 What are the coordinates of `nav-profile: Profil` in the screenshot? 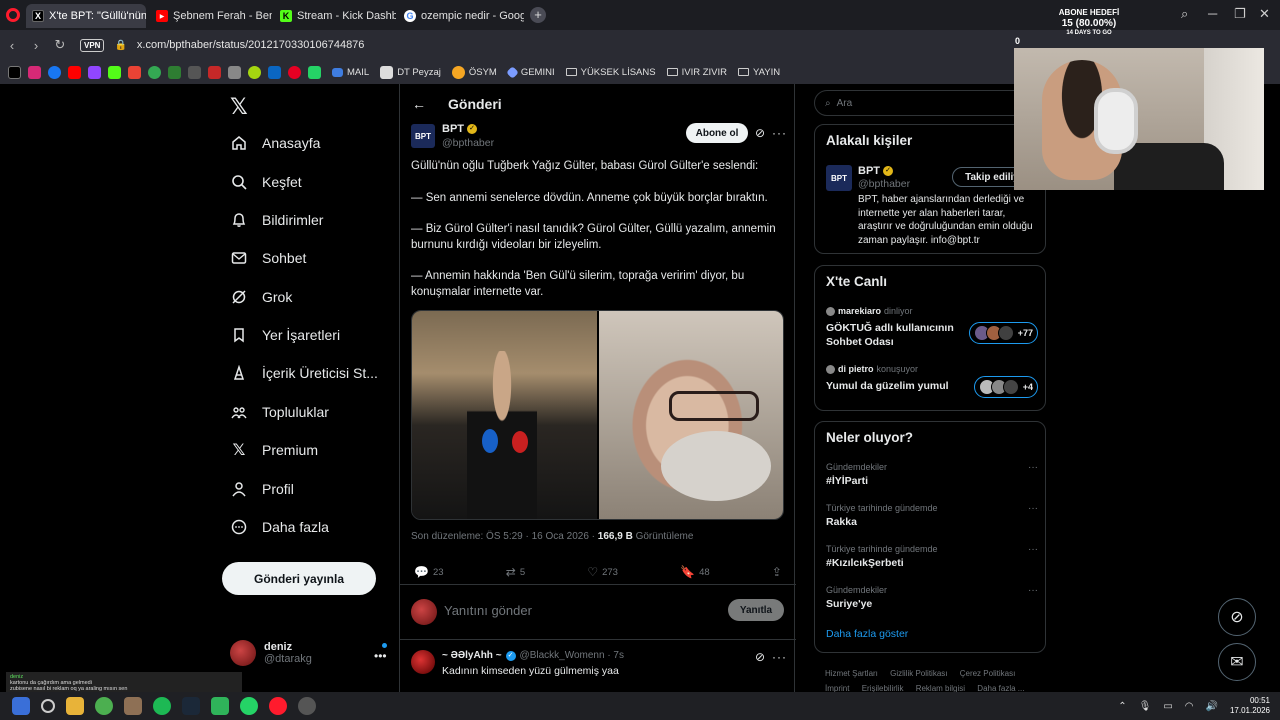 It's located at (262, 489).